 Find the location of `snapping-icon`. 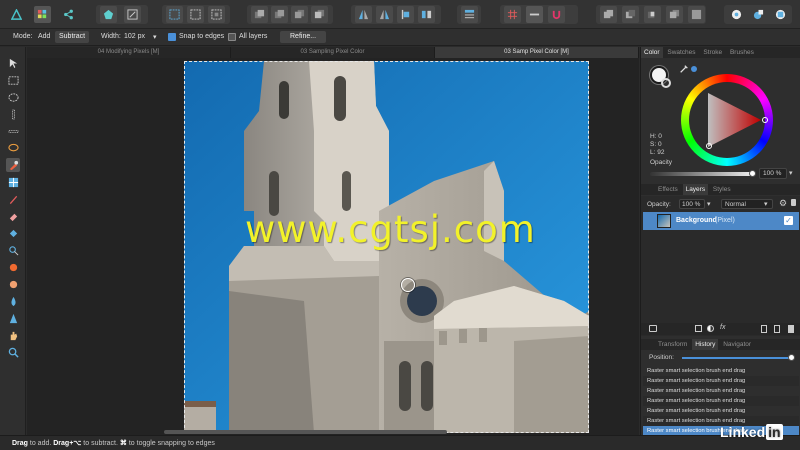

snapping-icon is located at coordinates (469, 14).